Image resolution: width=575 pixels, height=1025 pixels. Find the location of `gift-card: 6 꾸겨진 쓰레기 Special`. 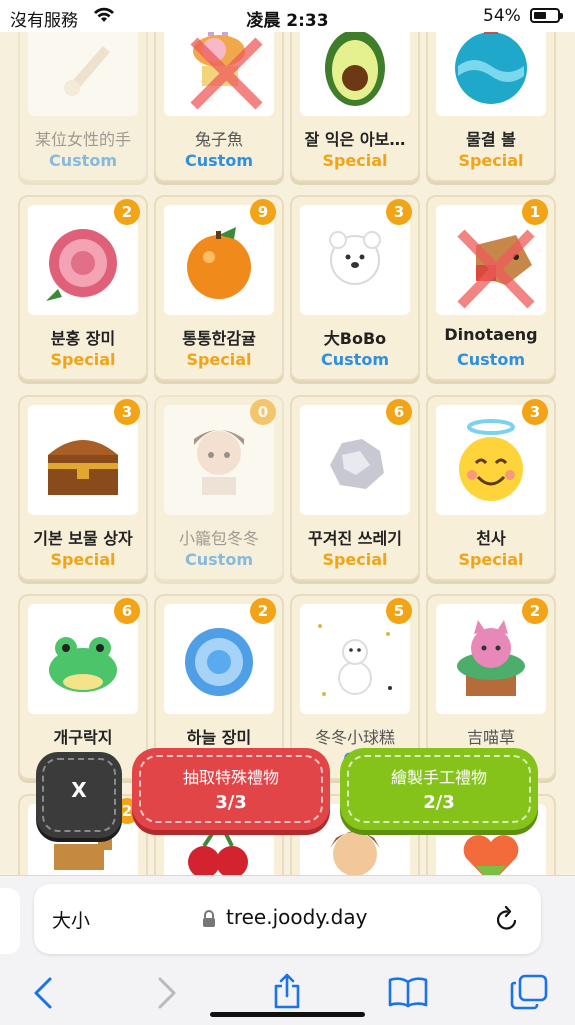

gift-card: 6 꾸겨진 쓰레기 Special is located at coordinates (355, 488).